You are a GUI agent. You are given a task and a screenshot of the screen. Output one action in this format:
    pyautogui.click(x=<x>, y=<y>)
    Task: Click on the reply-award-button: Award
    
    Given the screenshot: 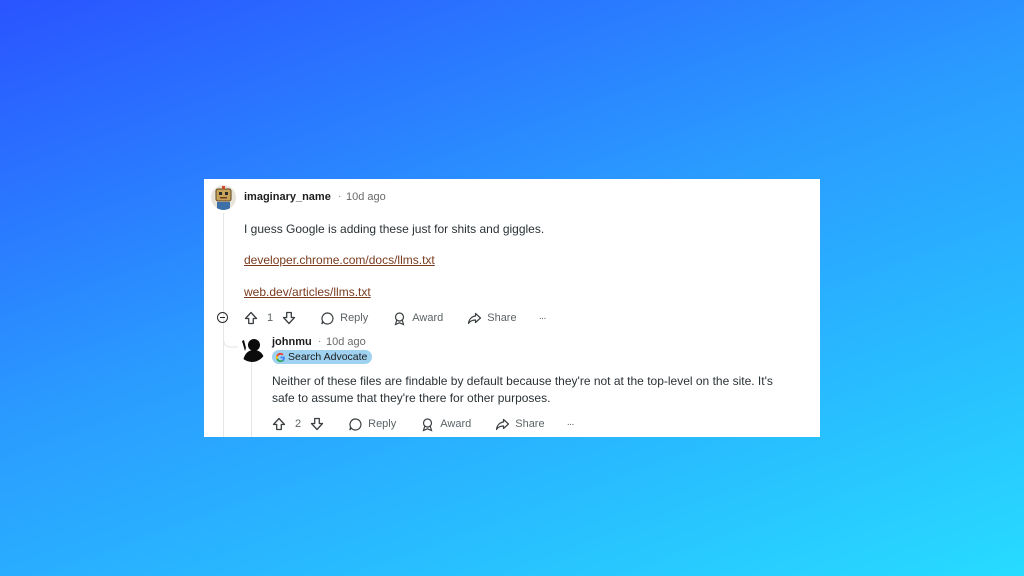 What is the action you would take?
    pyautogui.click(x=445, y=424)
    